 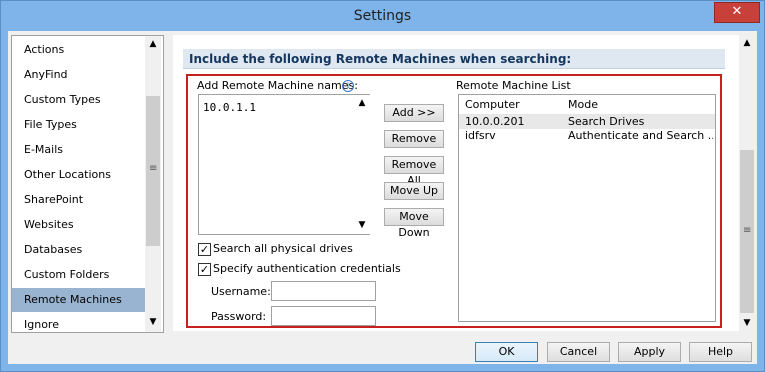 I want to click on apply-button: Apply, so click(x=649, y=352).